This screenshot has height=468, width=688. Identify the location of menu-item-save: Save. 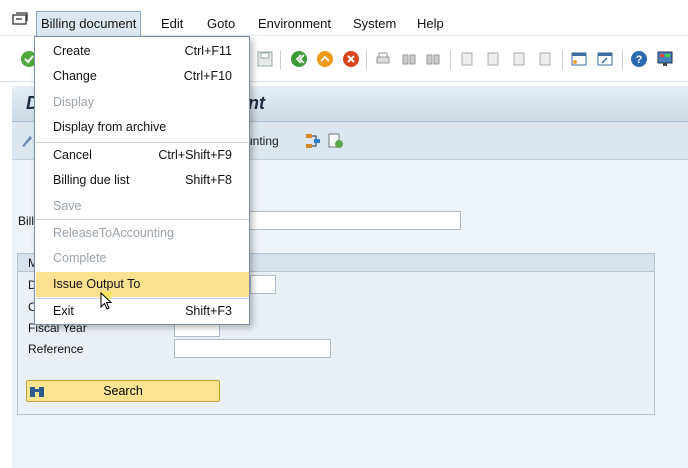
(142, 206).